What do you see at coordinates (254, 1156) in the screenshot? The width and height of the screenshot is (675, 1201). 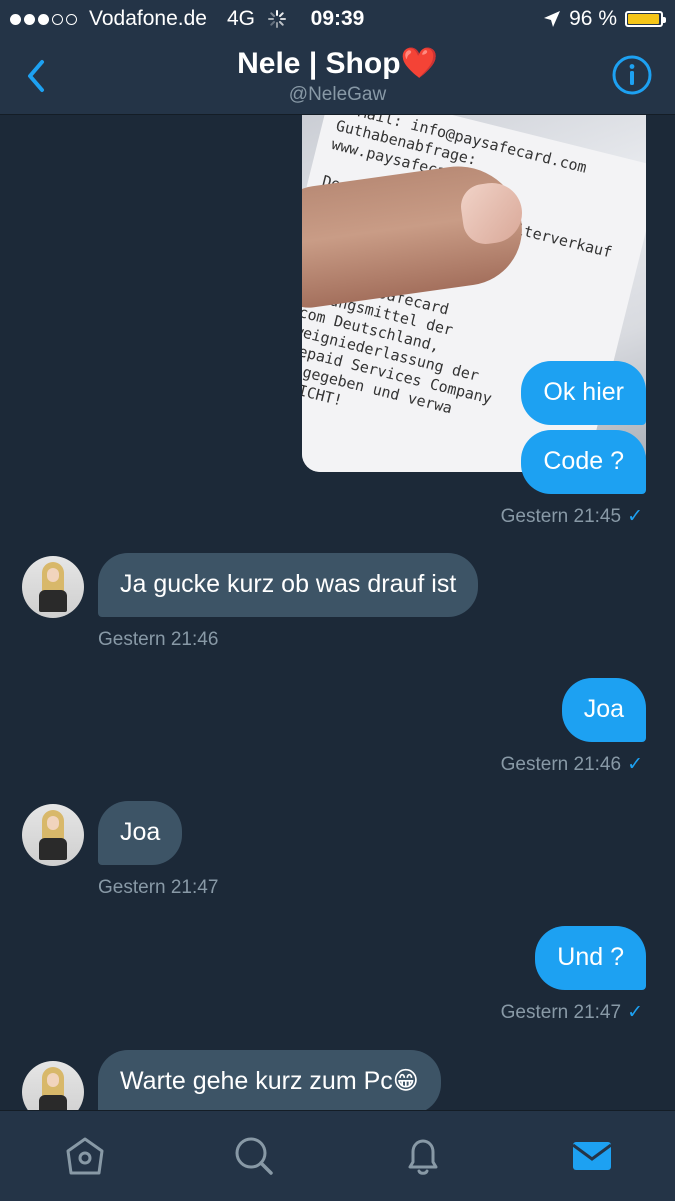 I see `search-icon` at bounding box center [254, 1156].